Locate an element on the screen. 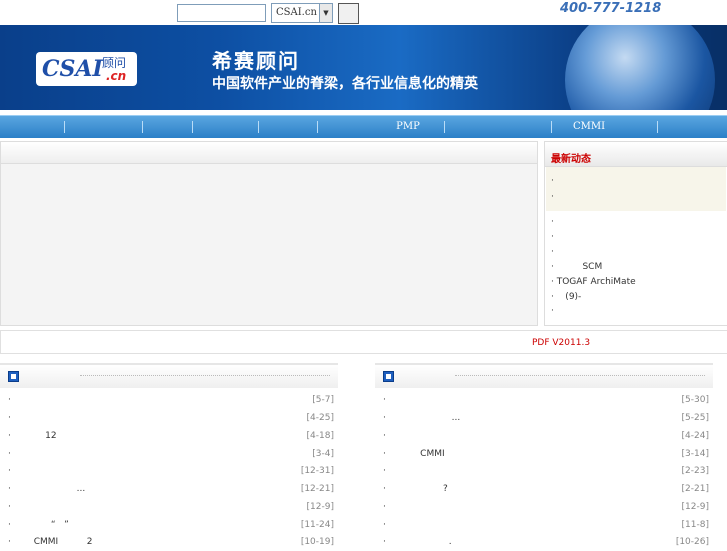 The height and width of the screenshot is (551, 727). news-header-left is located at coordinates (169, 375).